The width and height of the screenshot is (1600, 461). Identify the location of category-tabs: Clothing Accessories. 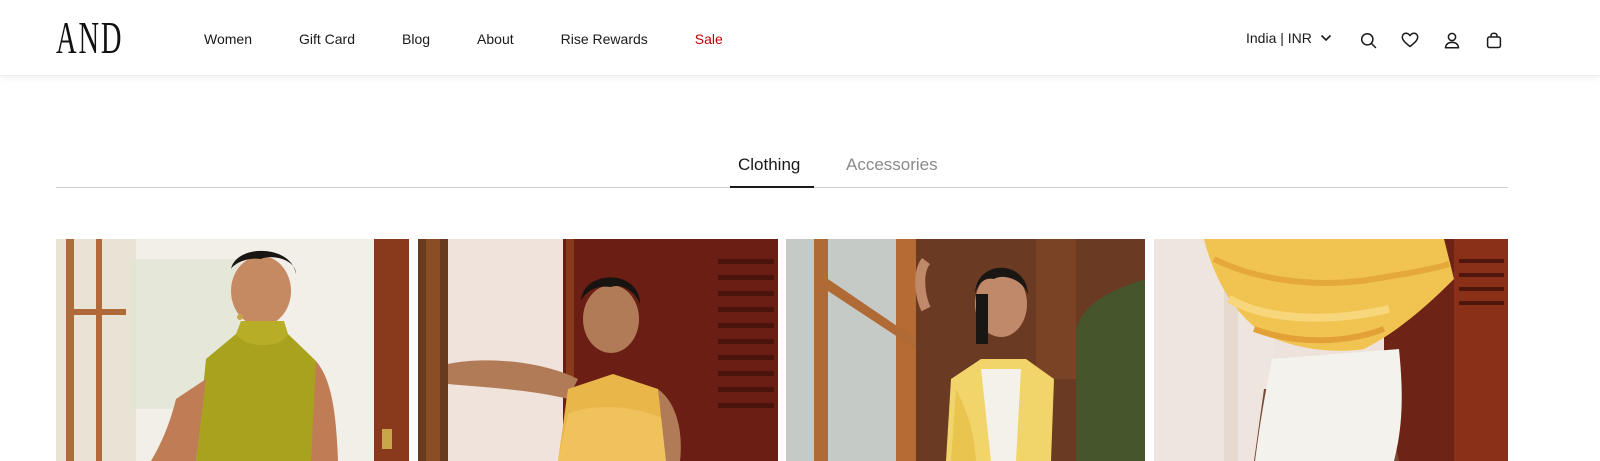
(782, 168).